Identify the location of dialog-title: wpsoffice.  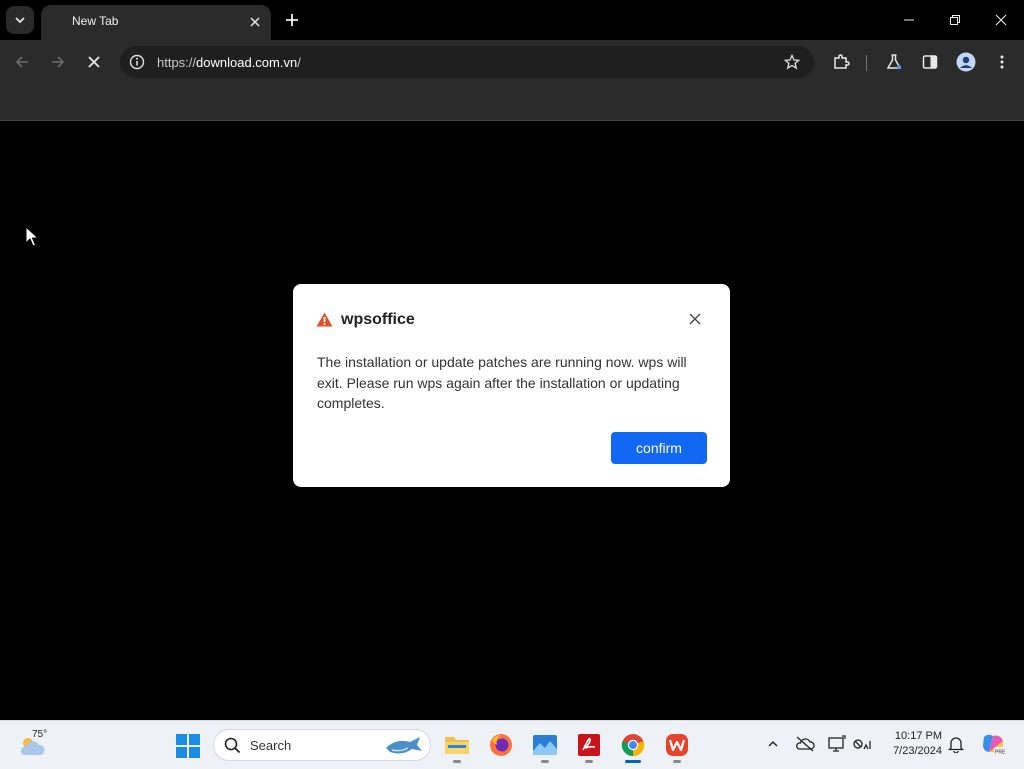
(378, 319).